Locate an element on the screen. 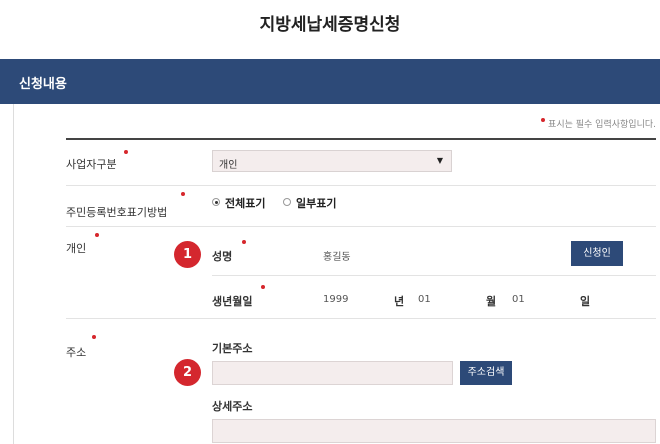  birth-day-value: 01 is located at coordinates (518, 299).